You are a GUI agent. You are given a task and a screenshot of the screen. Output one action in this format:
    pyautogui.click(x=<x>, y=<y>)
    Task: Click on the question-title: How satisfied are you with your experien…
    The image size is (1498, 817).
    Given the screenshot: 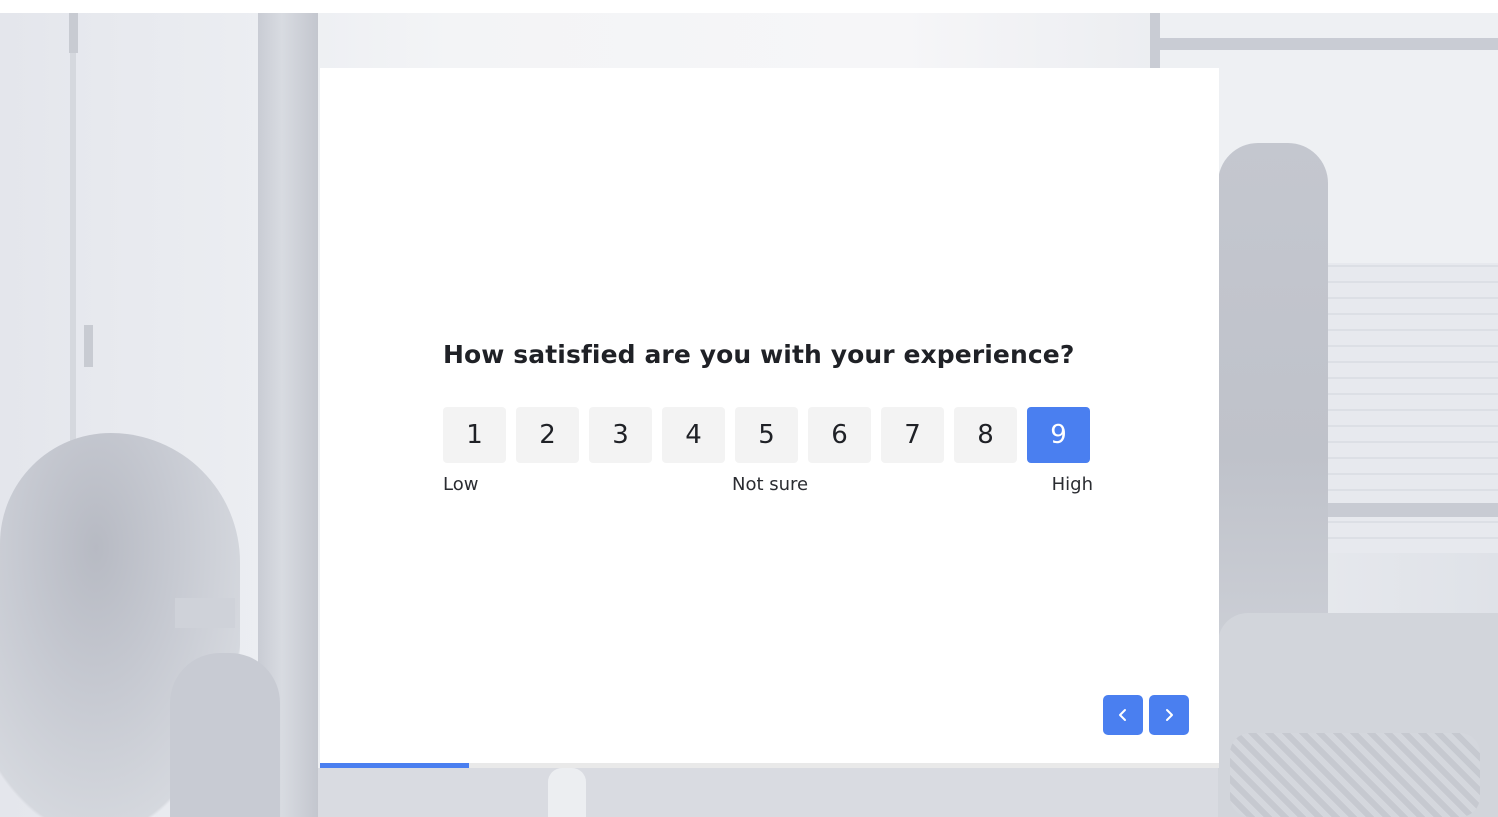 What is the action you would take?
    pyautogui.click(x=759, y=354)
    